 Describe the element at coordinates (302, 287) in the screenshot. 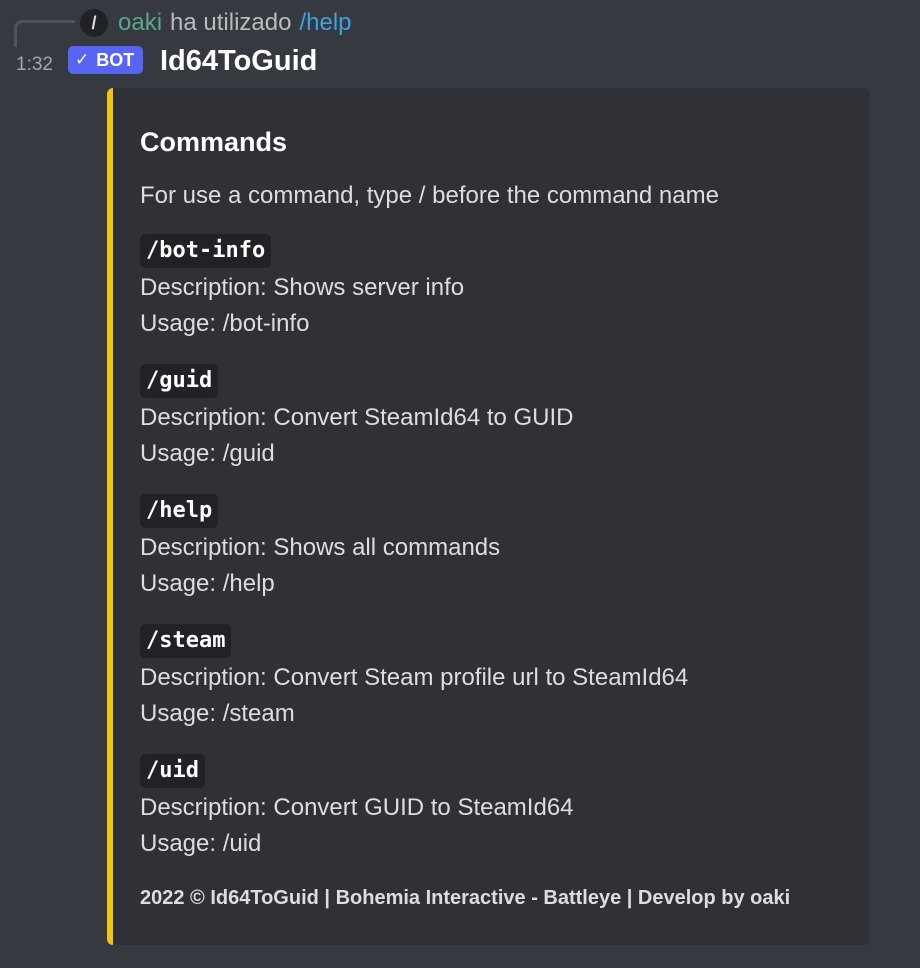

I see `command-description: Description: Shows server info` at that location.